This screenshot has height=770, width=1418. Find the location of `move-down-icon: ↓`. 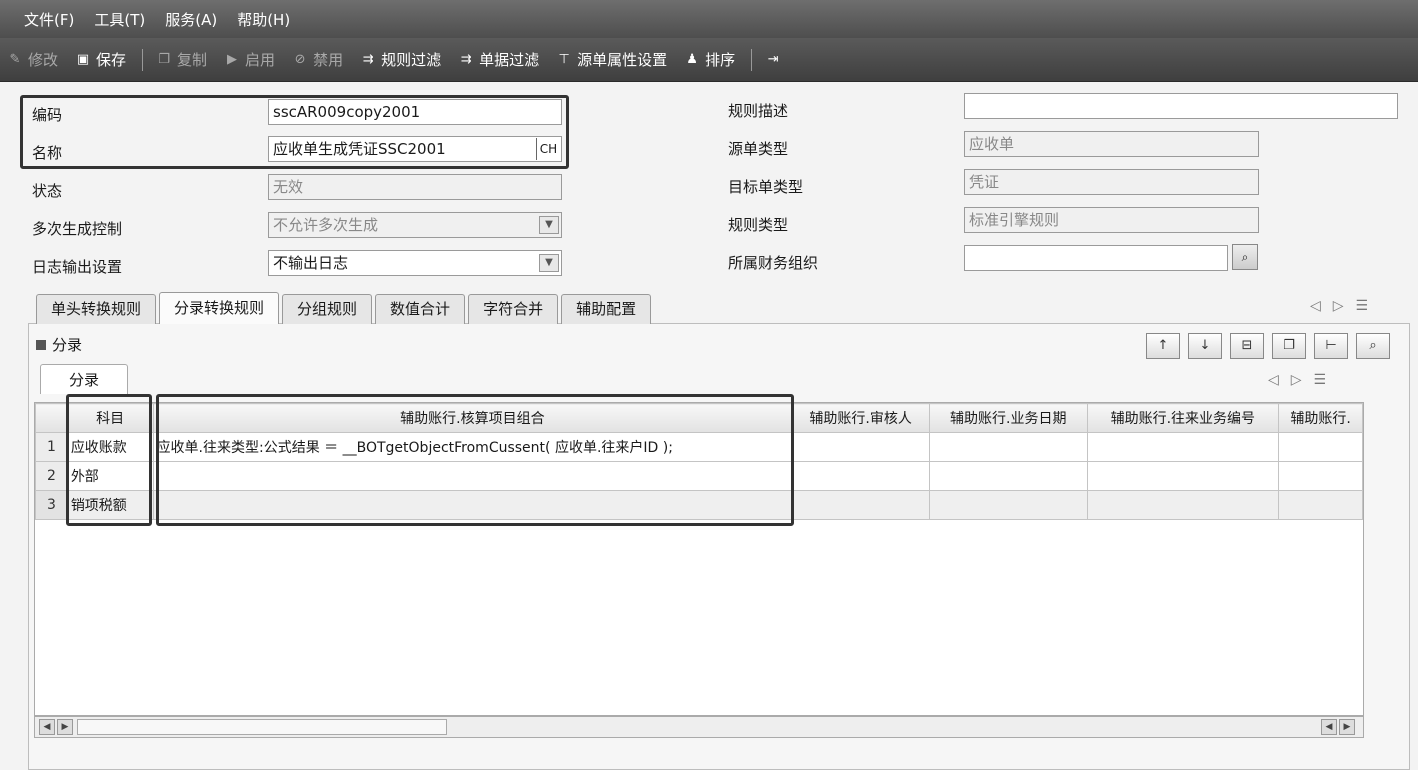

move-down-icon: ↓ is located at coordinates (1205, 346).